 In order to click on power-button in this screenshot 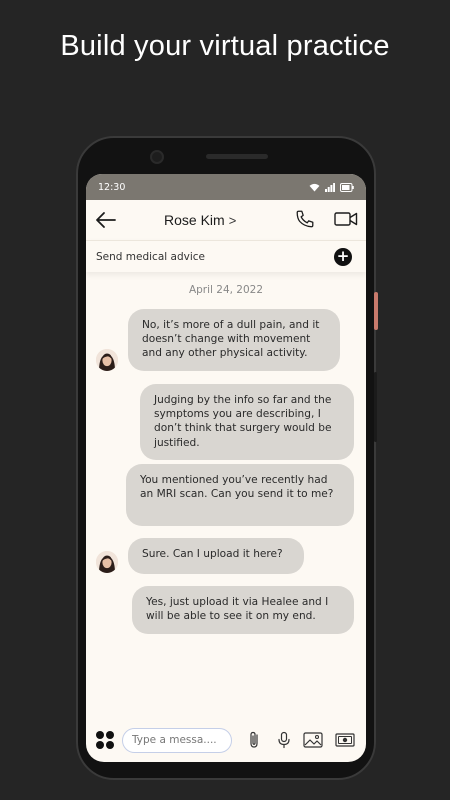, I will do `click(376, 311)`.